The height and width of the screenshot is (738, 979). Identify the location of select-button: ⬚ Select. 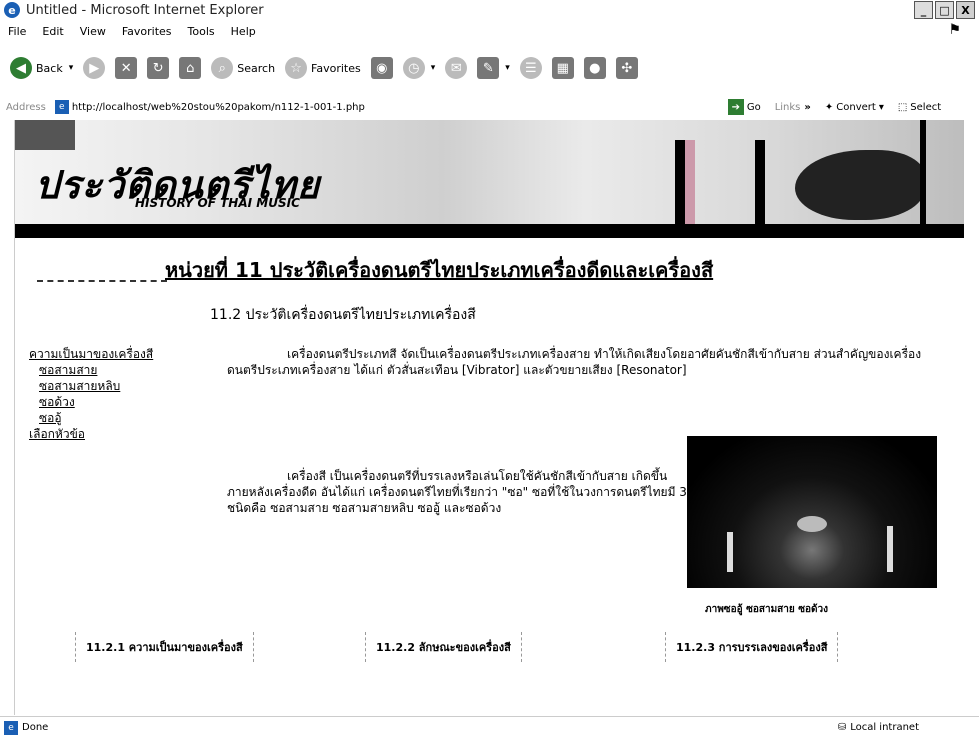
(919, 107).